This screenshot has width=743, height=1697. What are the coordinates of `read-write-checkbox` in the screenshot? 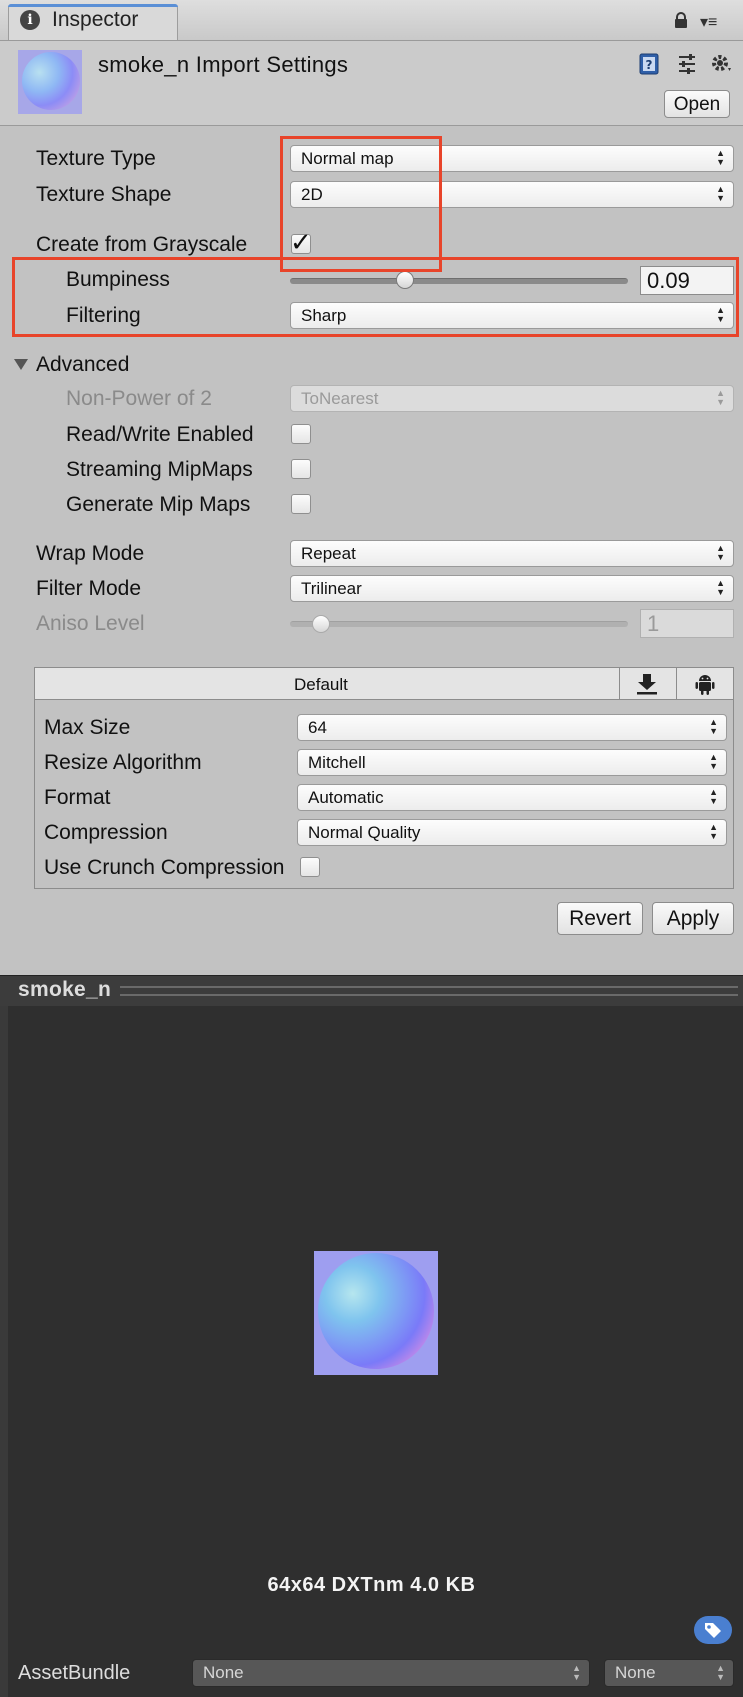 It's located at (301, 434).